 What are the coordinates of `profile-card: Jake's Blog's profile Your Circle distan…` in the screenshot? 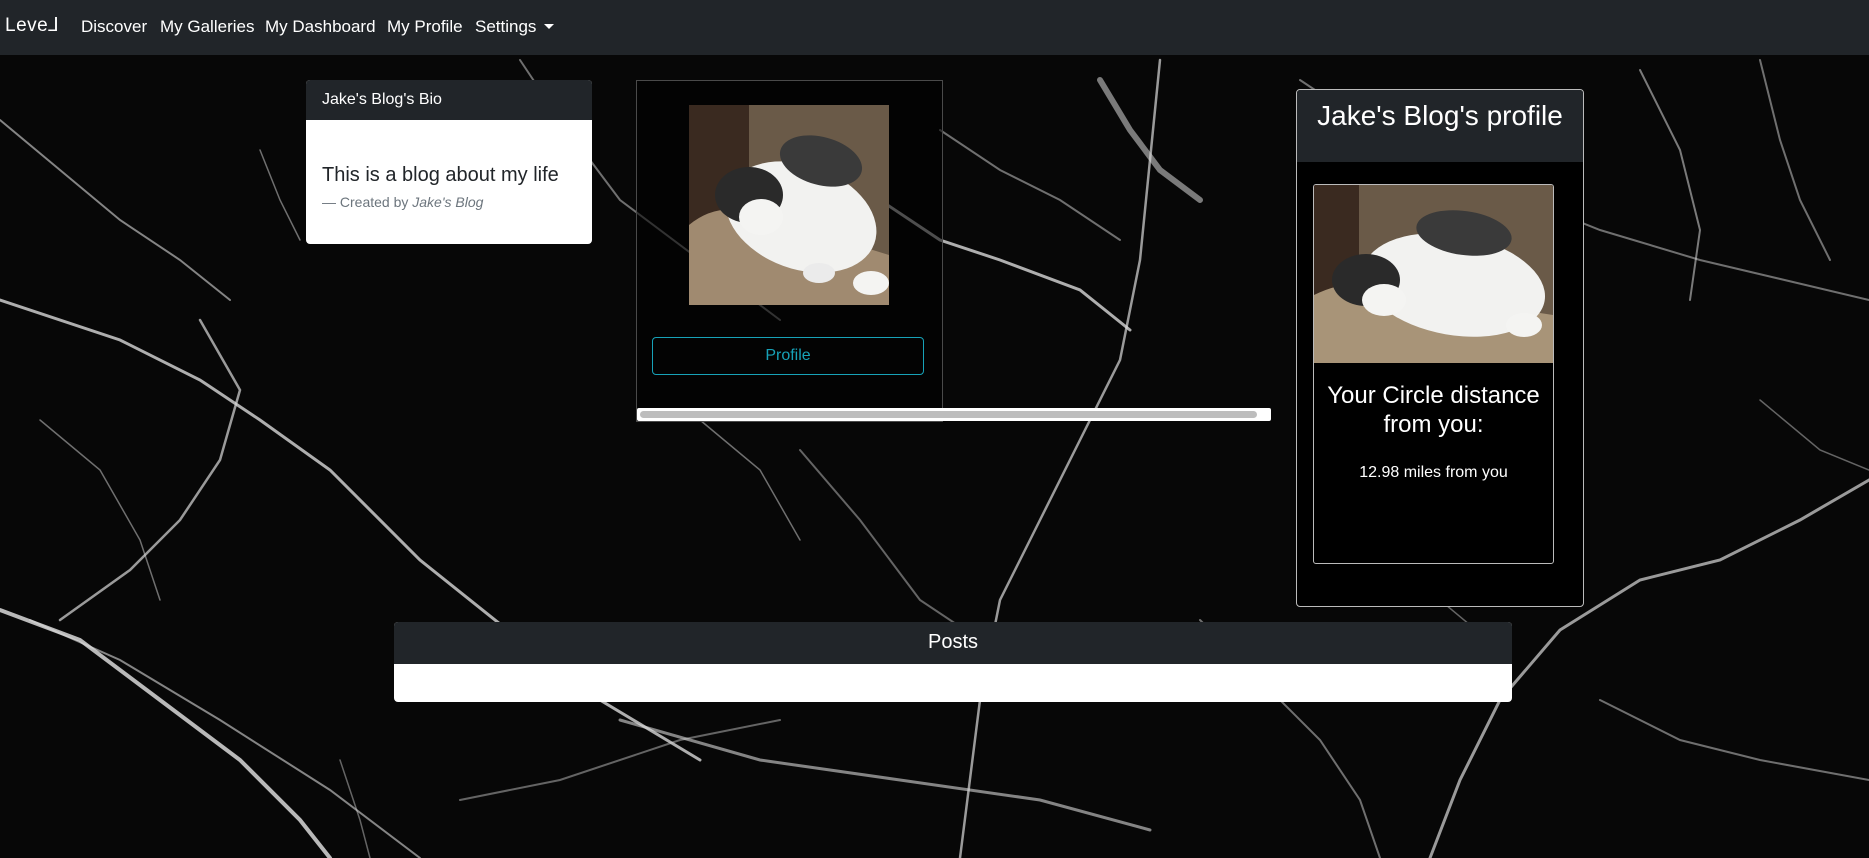 It's located at (1440, 348).